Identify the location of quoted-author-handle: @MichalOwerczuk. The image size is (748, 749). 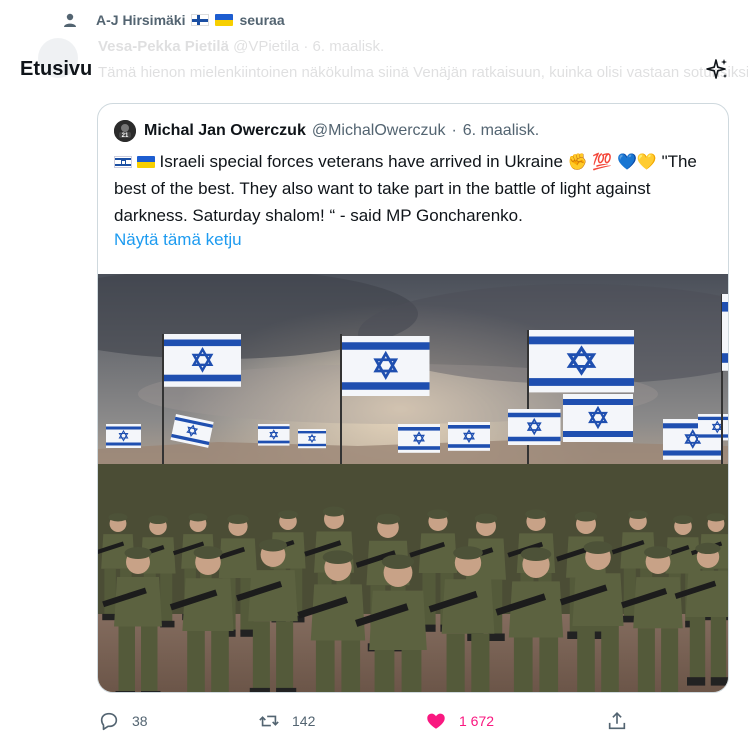
(379, 131).